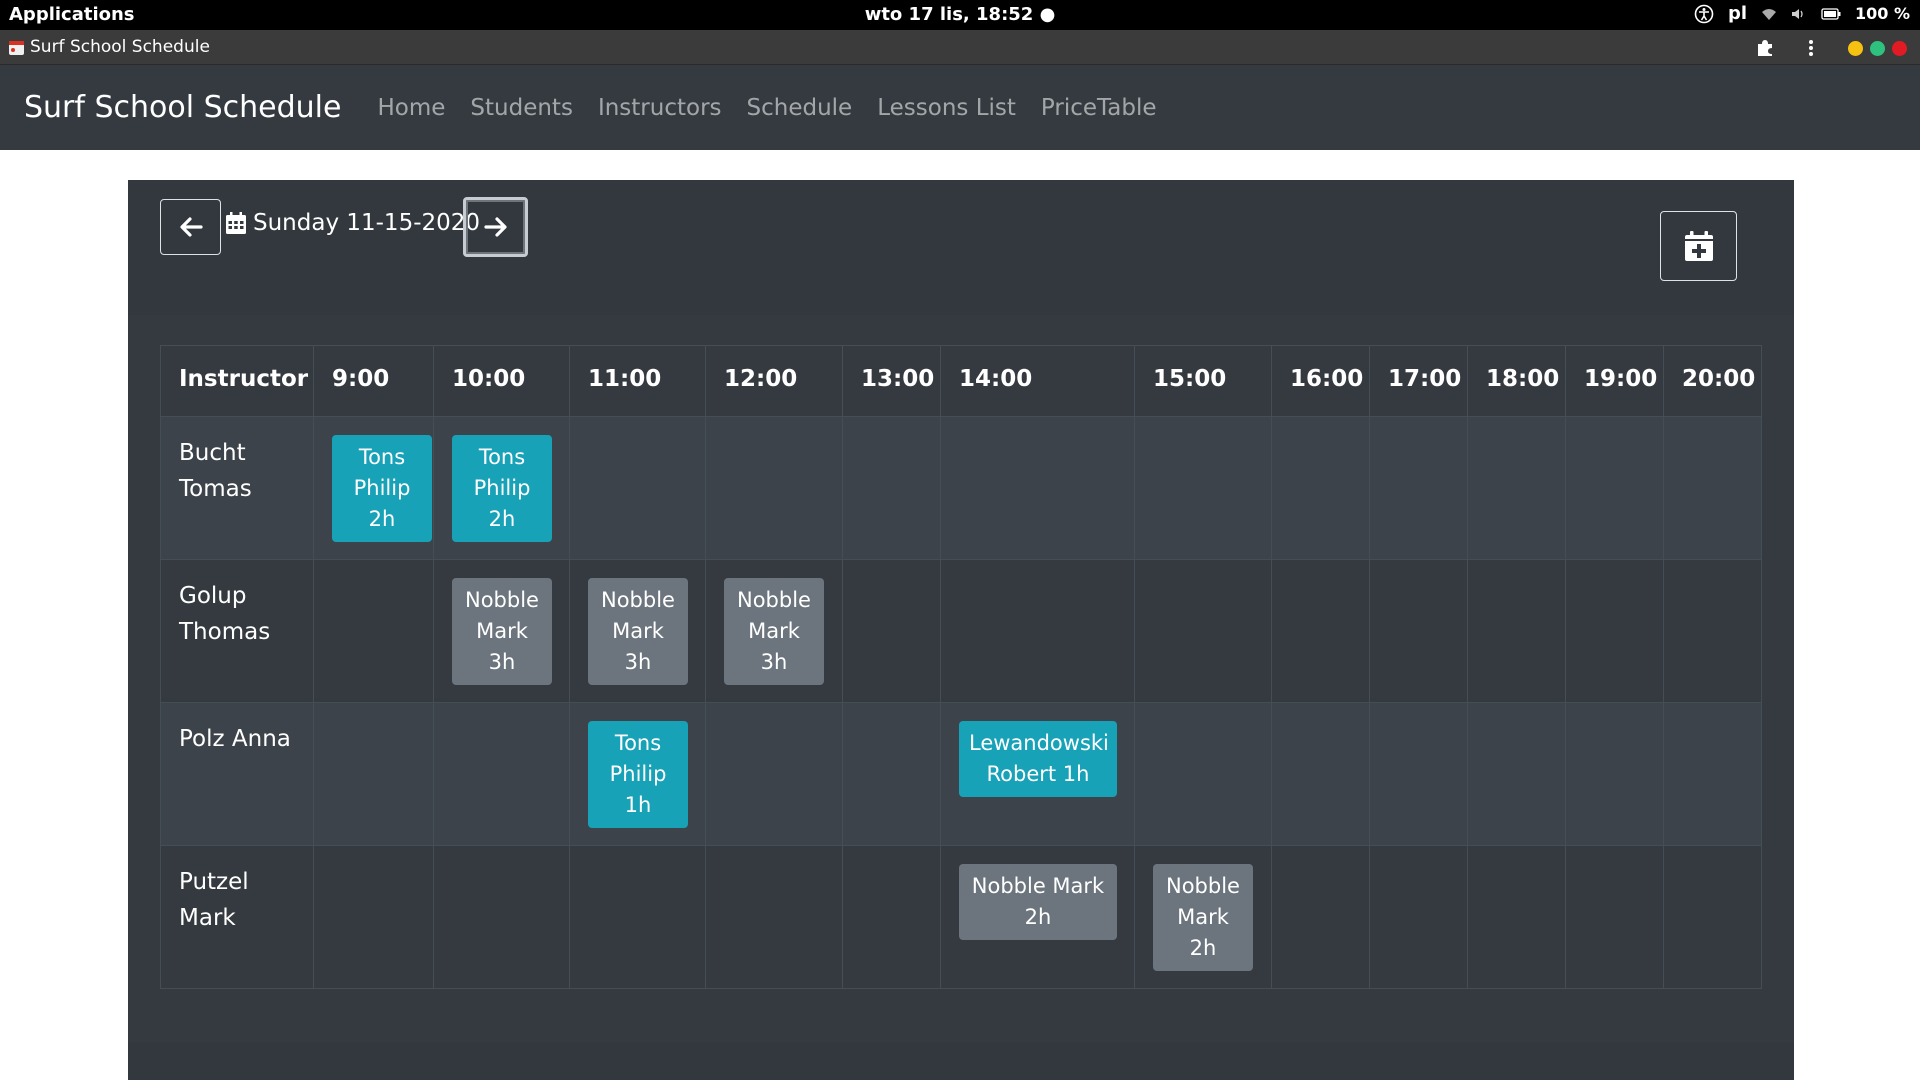 The image size is (1920, 1080). Describe the element at coordinates (1038, 759) in the screenshot. I see `lesson-badge: Lewandowski Robert 1h` at that location.